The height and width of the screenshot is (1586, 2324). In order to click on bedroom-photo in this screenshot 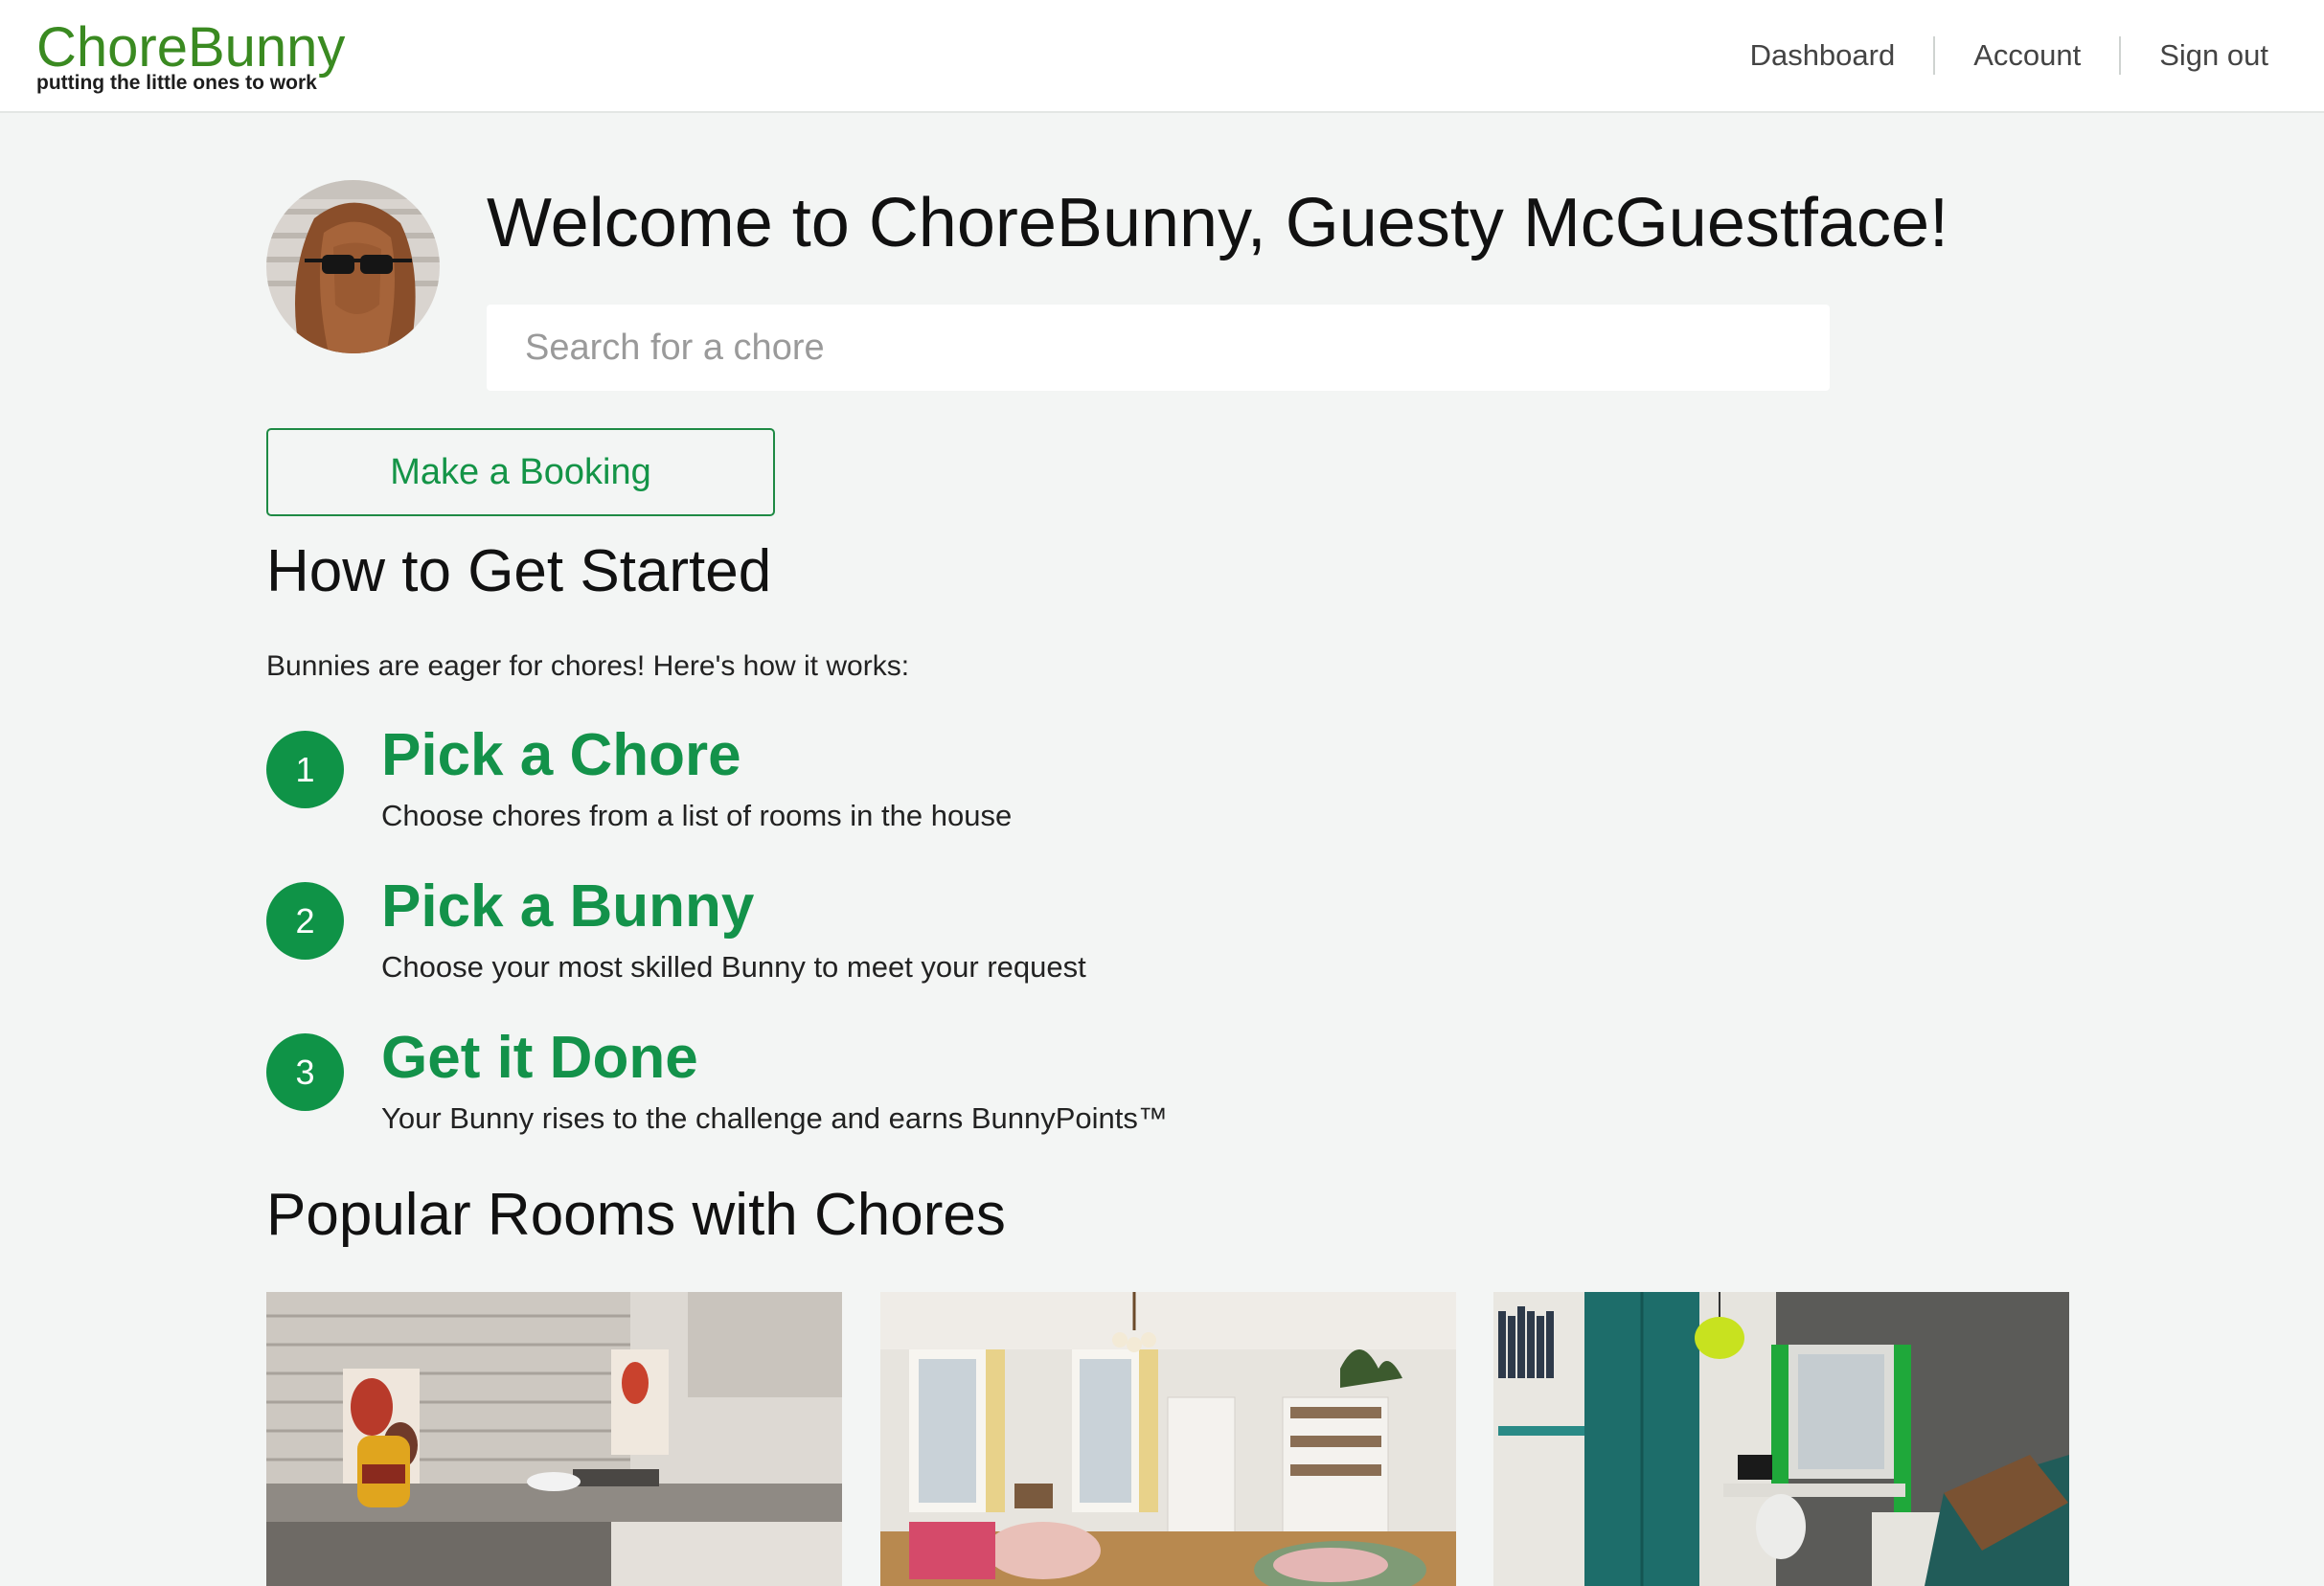, I will do `click(1781, 1439)`.